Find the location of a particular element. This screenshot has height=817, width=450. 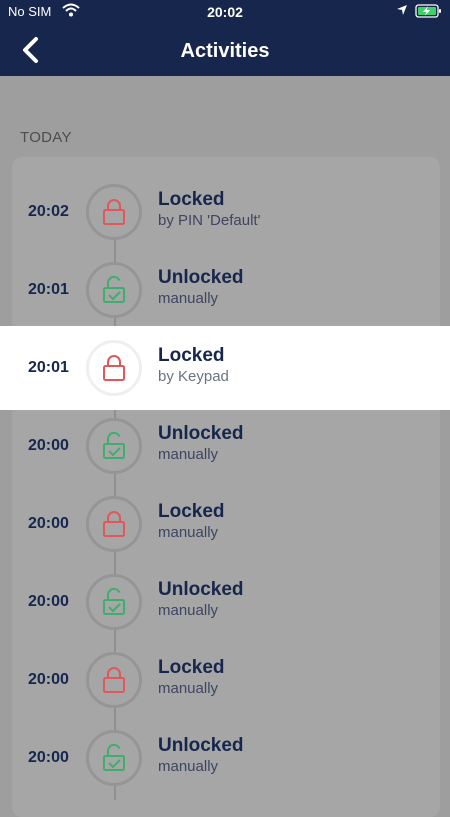

page-title: Activities is located at coordinates (225, 51).